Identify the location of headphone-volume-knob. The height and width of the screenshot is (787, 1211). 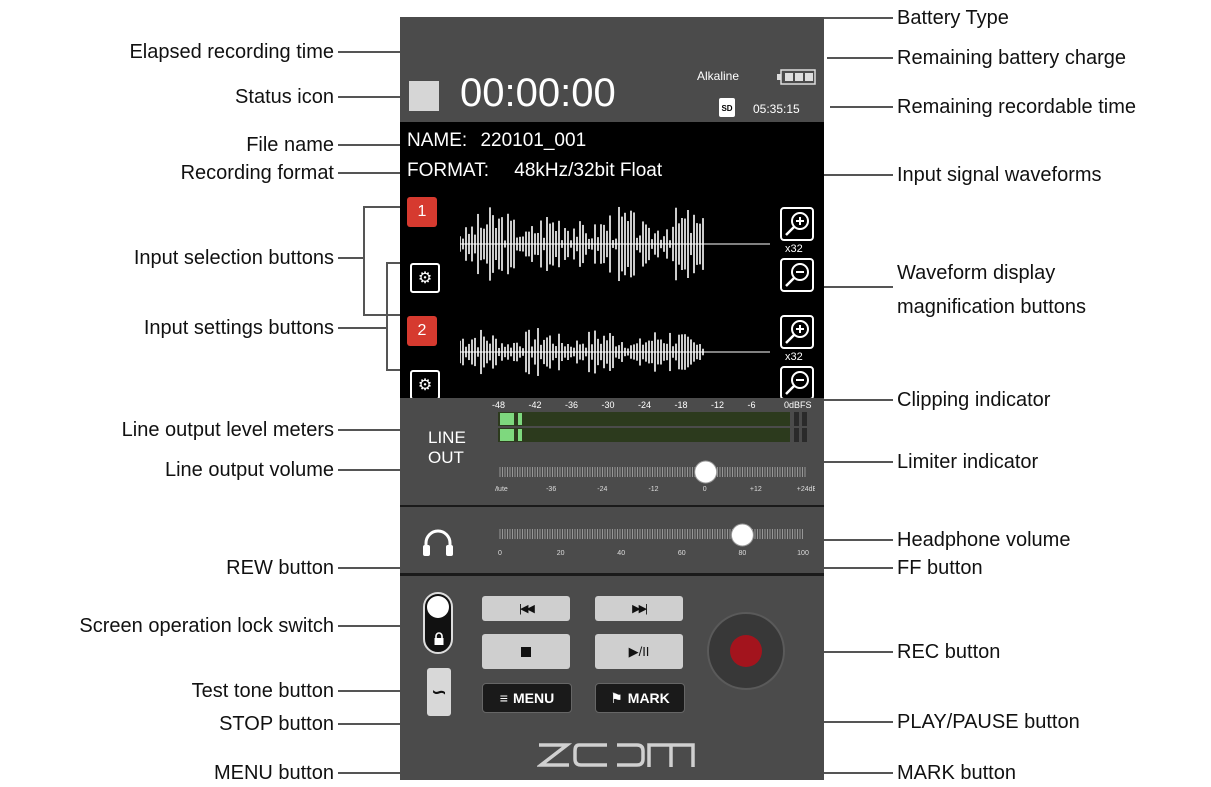
(742, 535).